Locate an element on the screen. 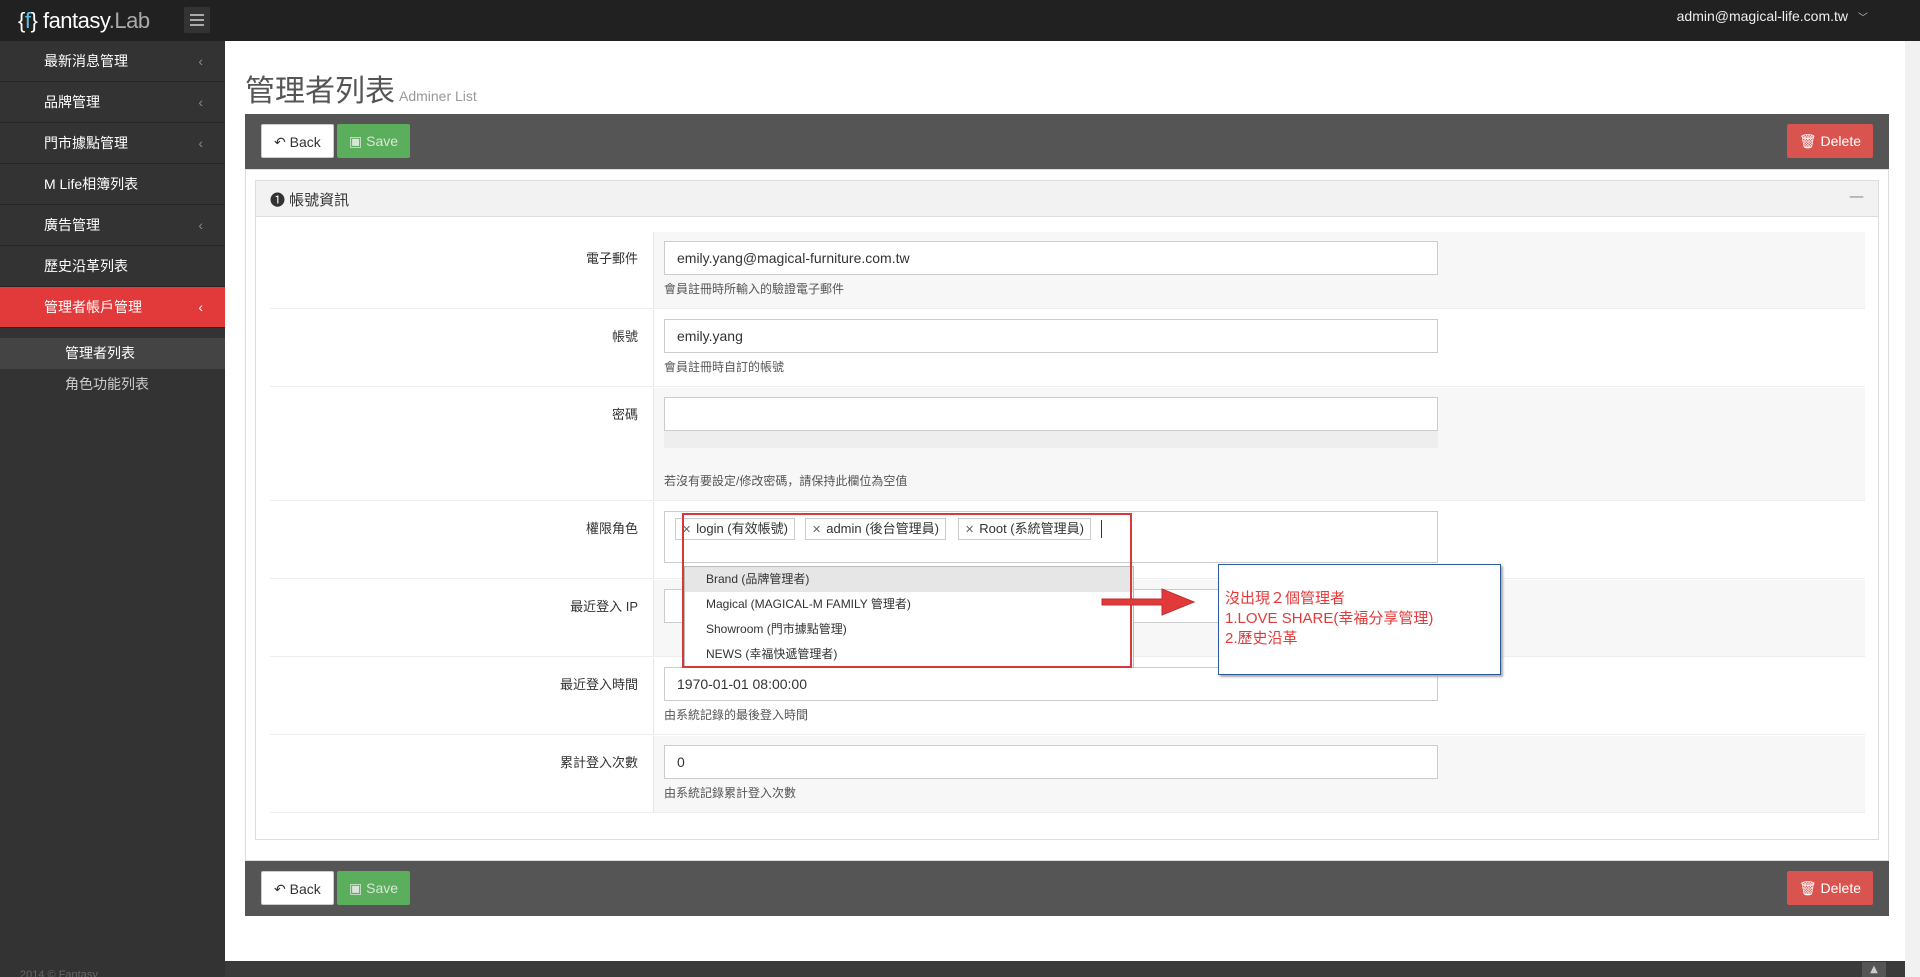  user-menu: admin@magical-life.com.tw ﹀ is located at coordinates (1772, 16).